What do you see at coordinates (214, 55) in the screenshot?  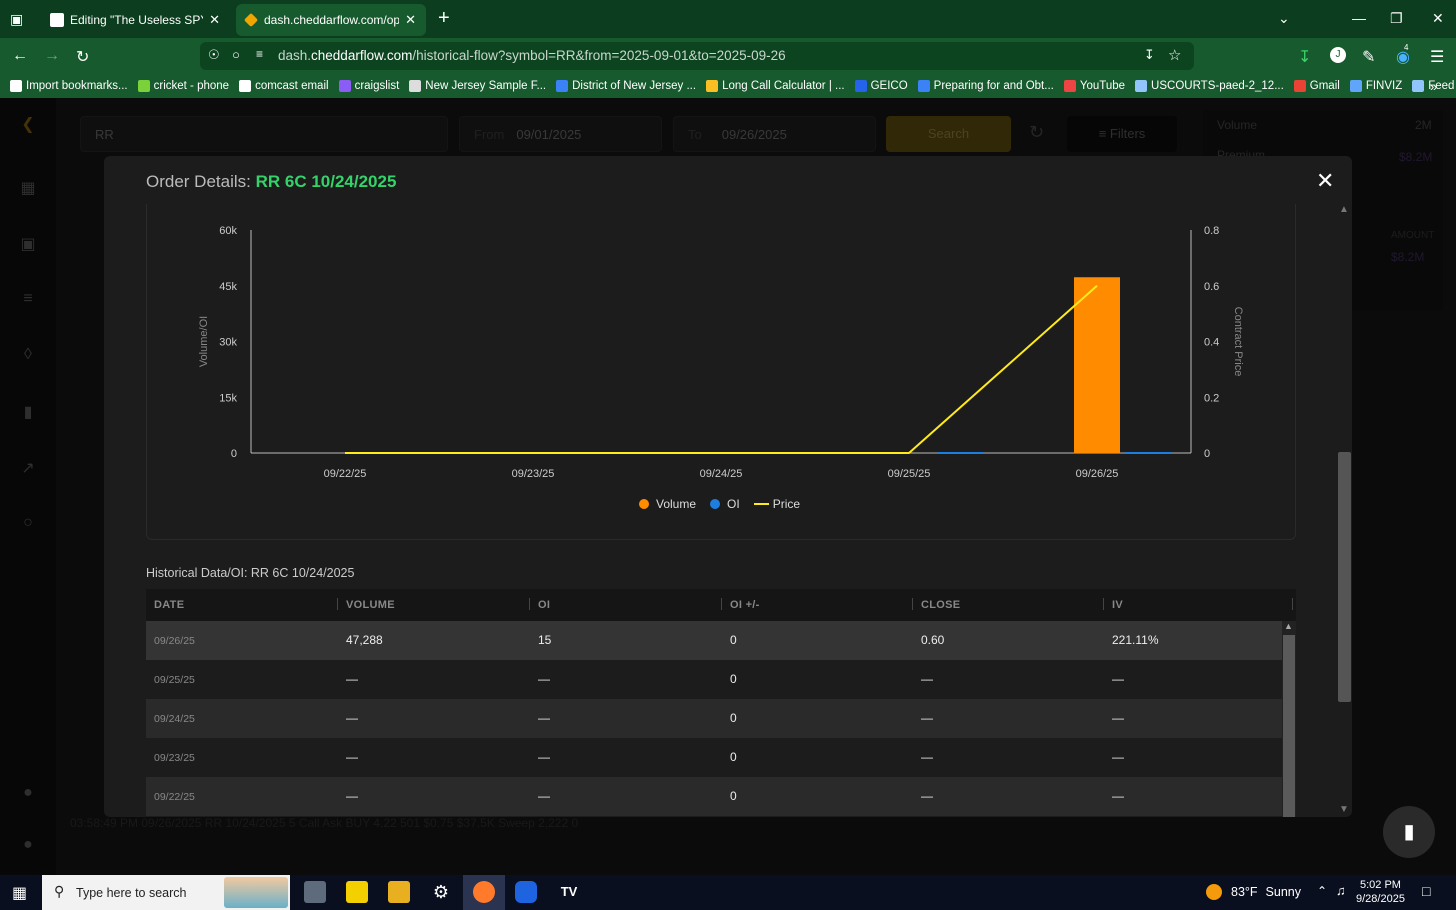 I see `shield-icon: ☉` at bounding box center [214, 55].